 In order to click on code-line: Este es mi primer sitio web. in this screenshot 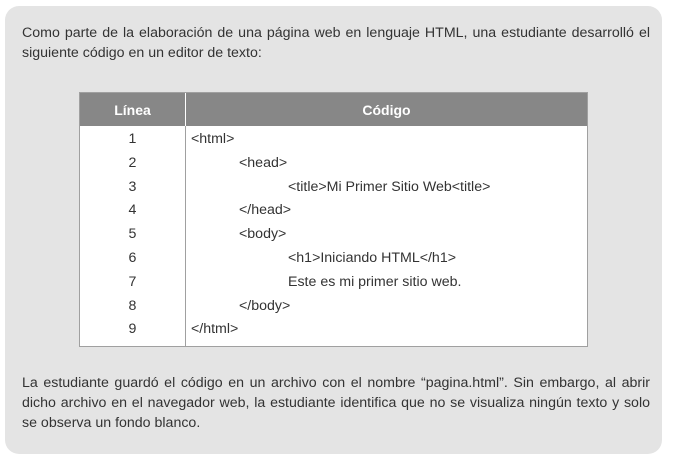, I will do `click(375, 281)`.